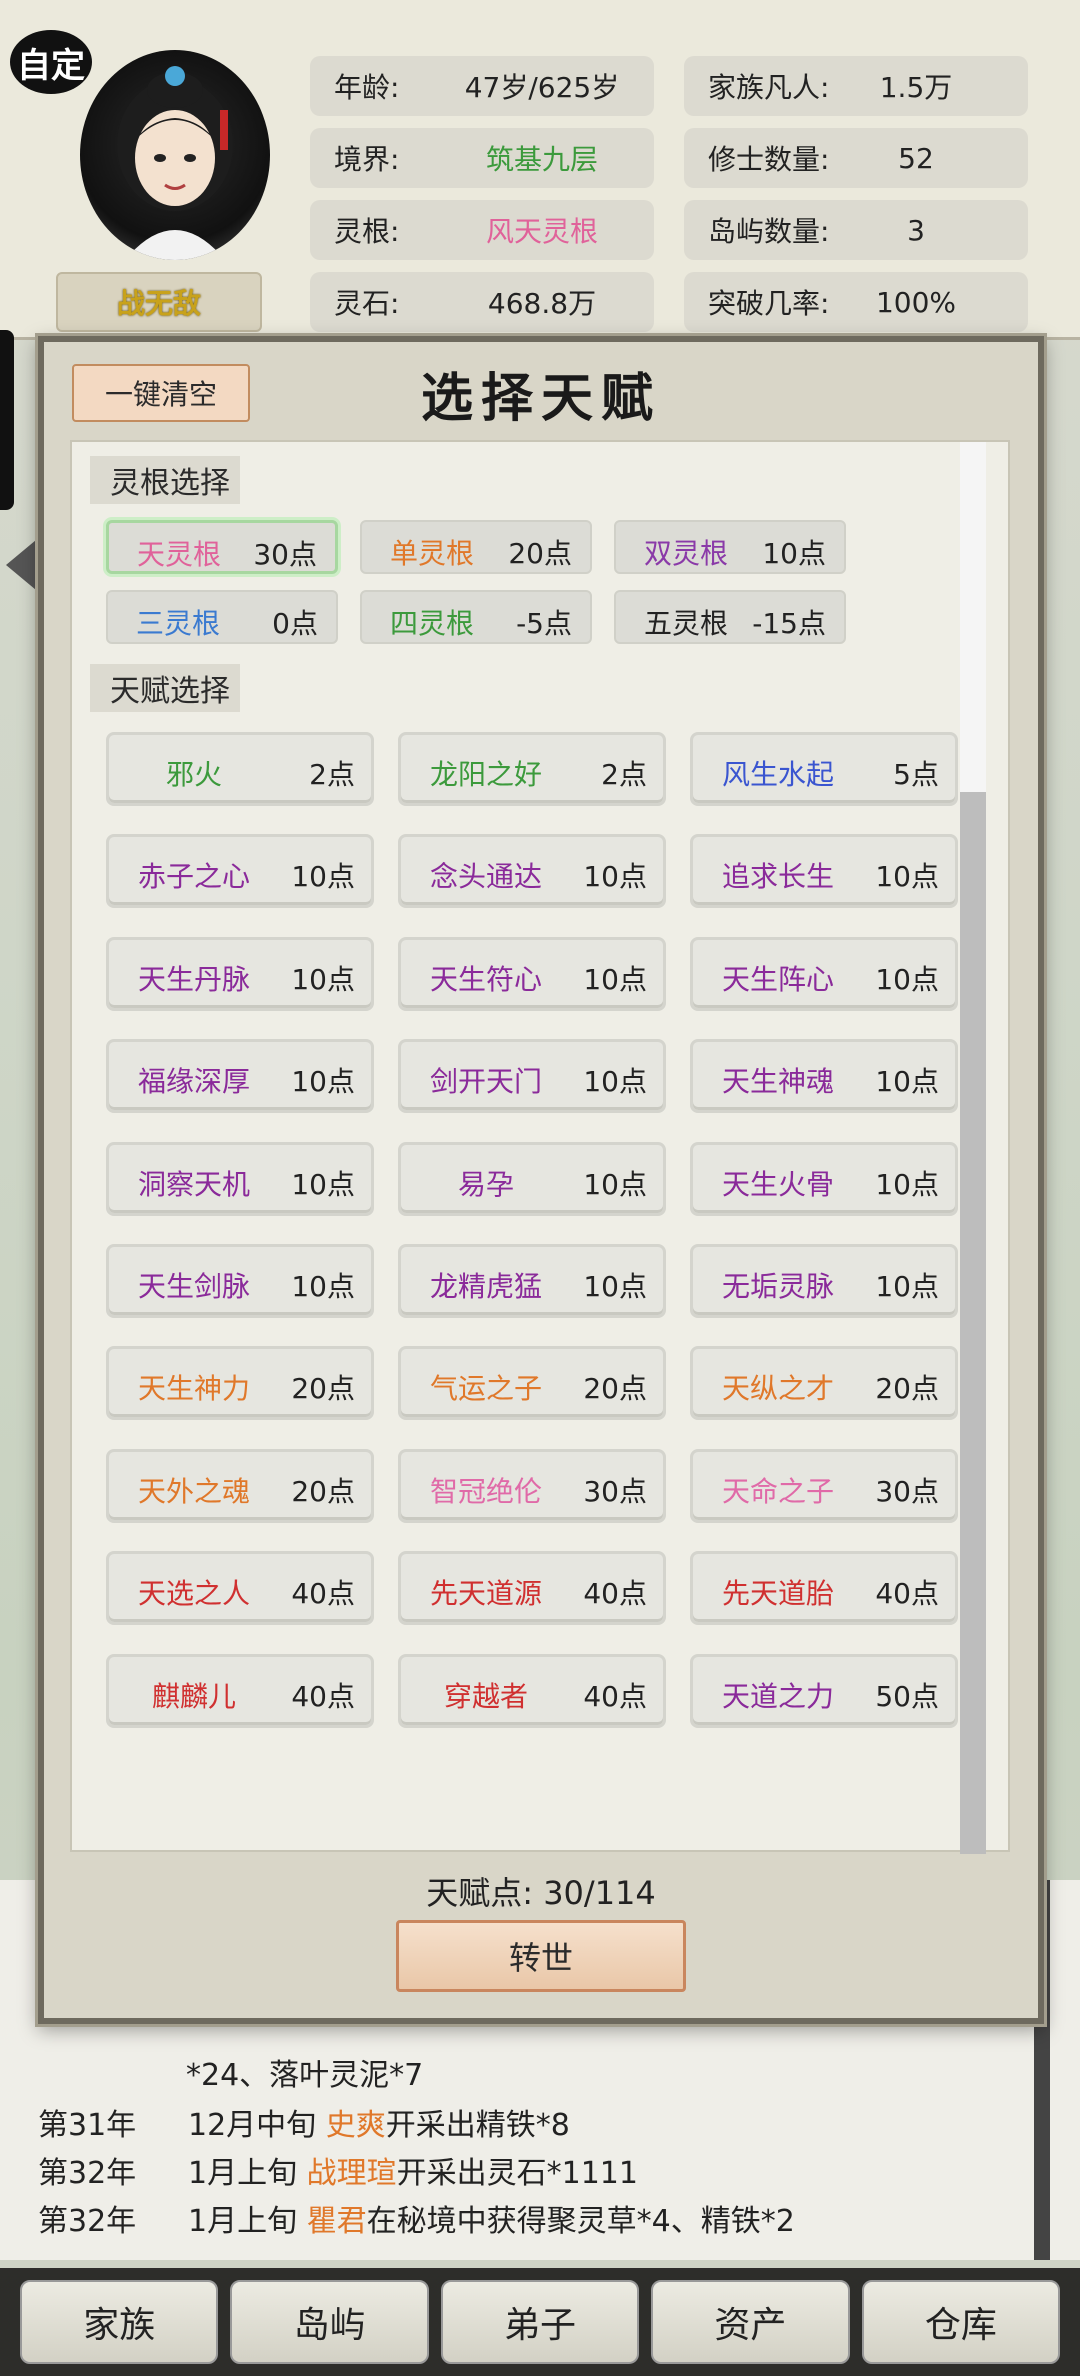 The height and width of the screenshot is (2376, 1080). I want to click on spirit-root-option: 四灵根 -5点, so click(476, 617).